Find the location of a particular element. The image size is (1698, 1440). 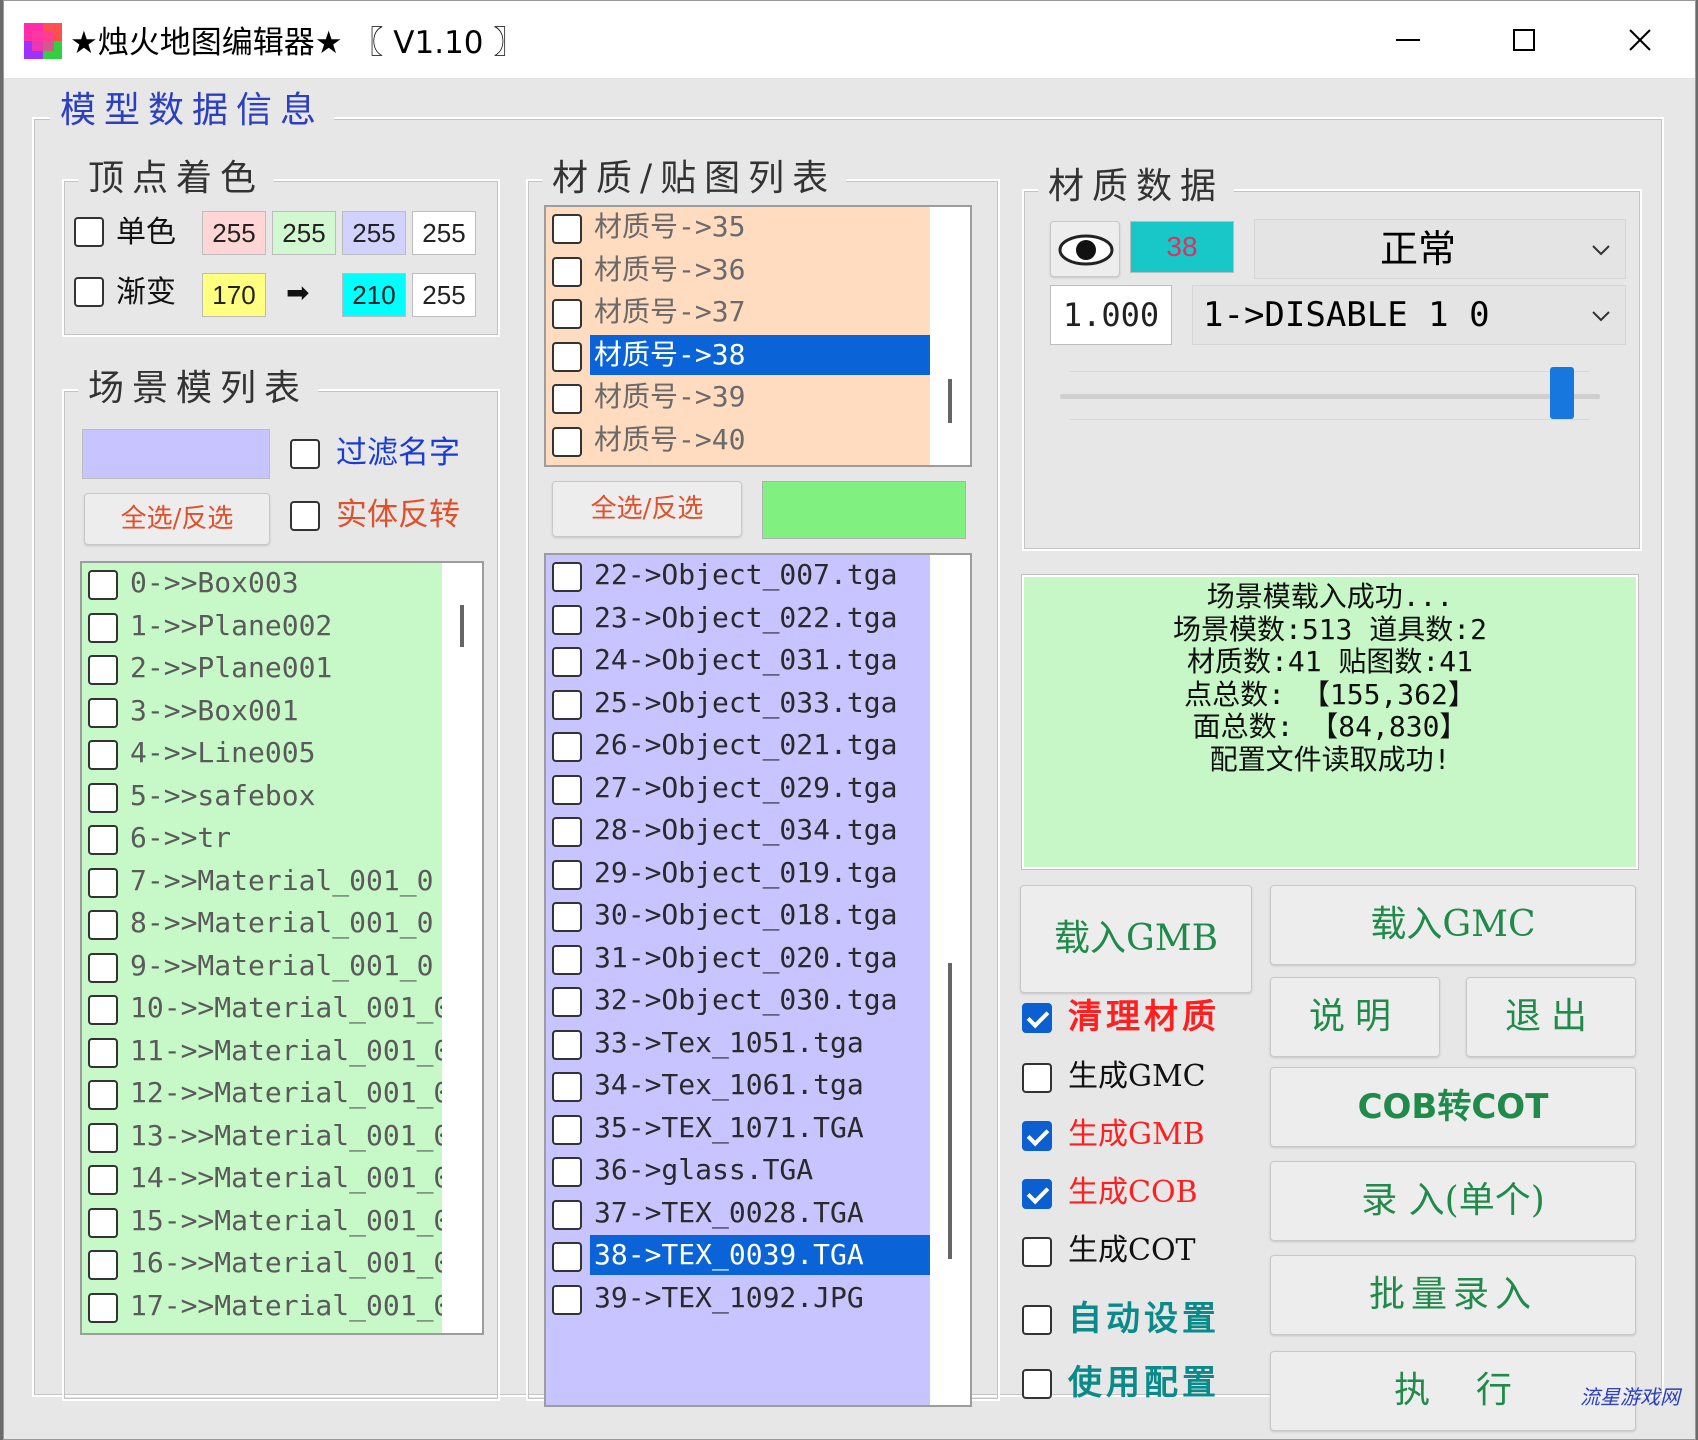

scene-model-row: 17->>Material_001_0 is located at coordinates (266, 1307).